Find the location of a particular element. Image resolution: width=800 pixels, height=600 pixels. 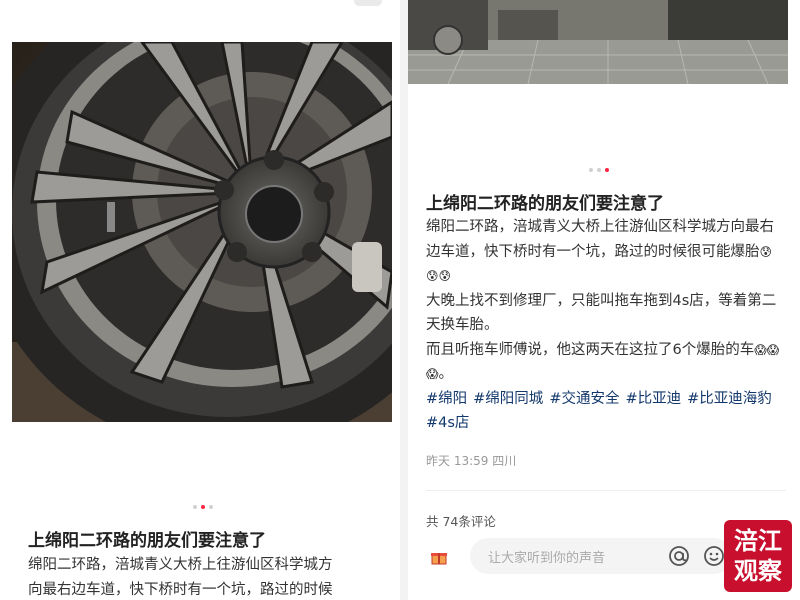

hashtag-4s-store: #4s店 is located at coordinates (447, 423).